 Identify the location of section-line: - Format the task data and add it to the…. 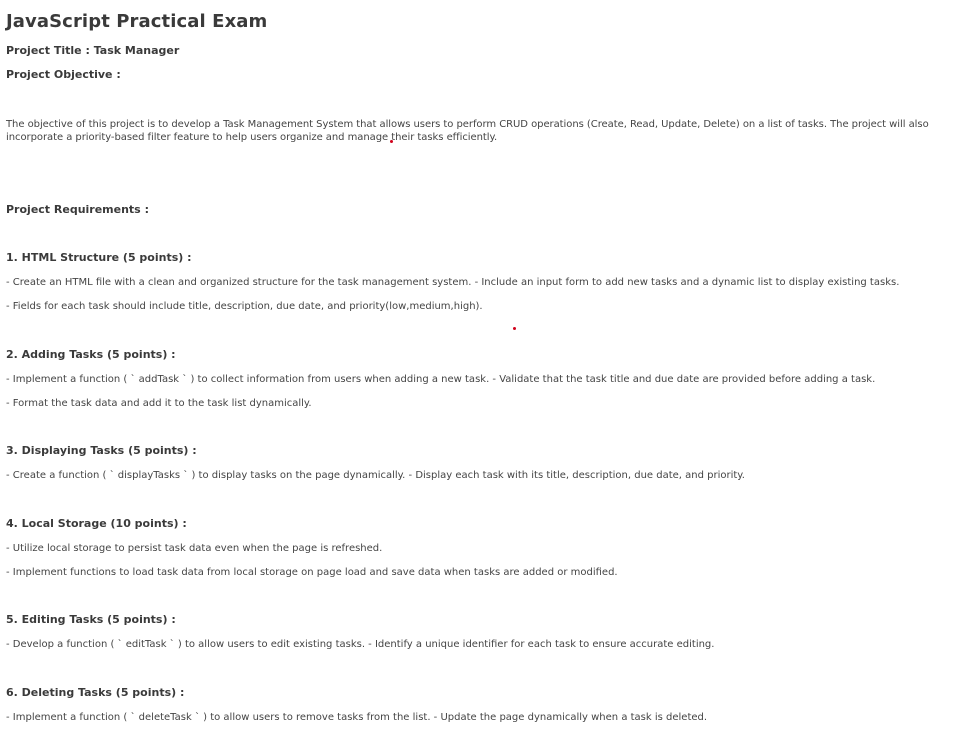
(159, 403).